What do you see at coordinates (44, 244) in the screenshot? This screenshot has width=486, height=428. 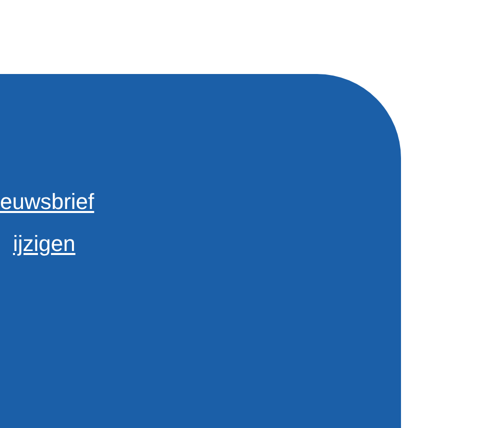 I see `link: ijzigen` at bounding box center [44, 244].